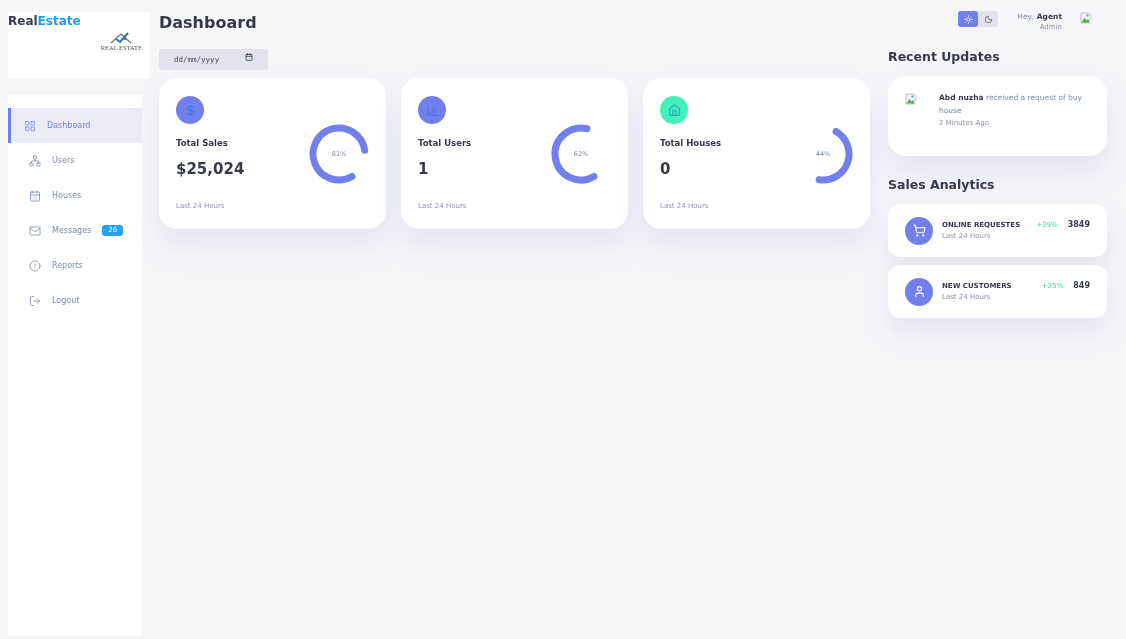 Image resolution: width=1126 pixels, height=639 pixels. Describe the element at coordinates (30, 125) in the screenshot. I see `grid-icon` at that location.